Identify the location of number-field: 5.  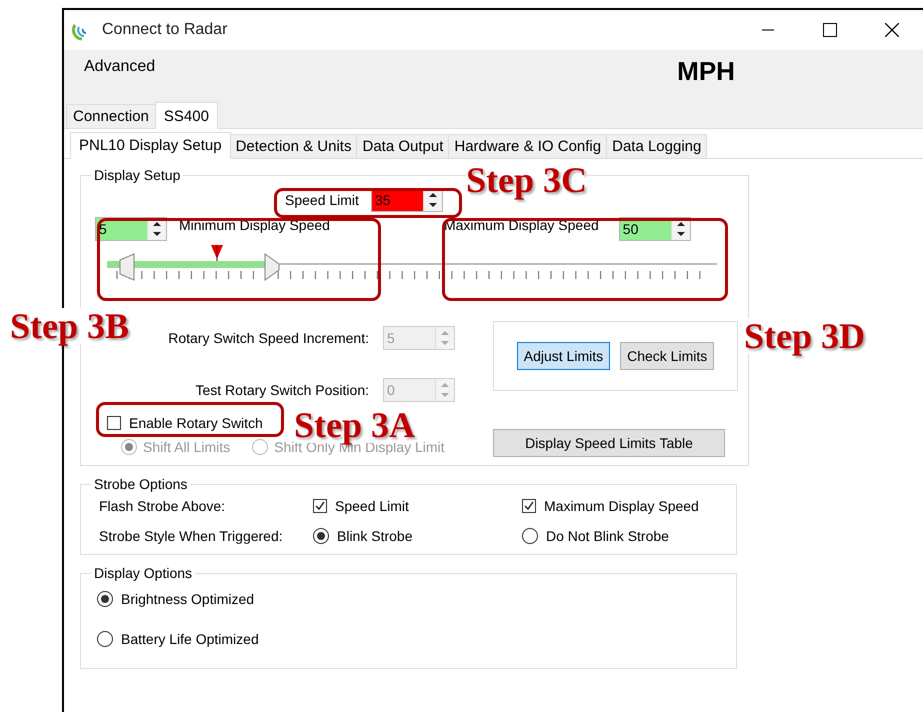
(131, 229).